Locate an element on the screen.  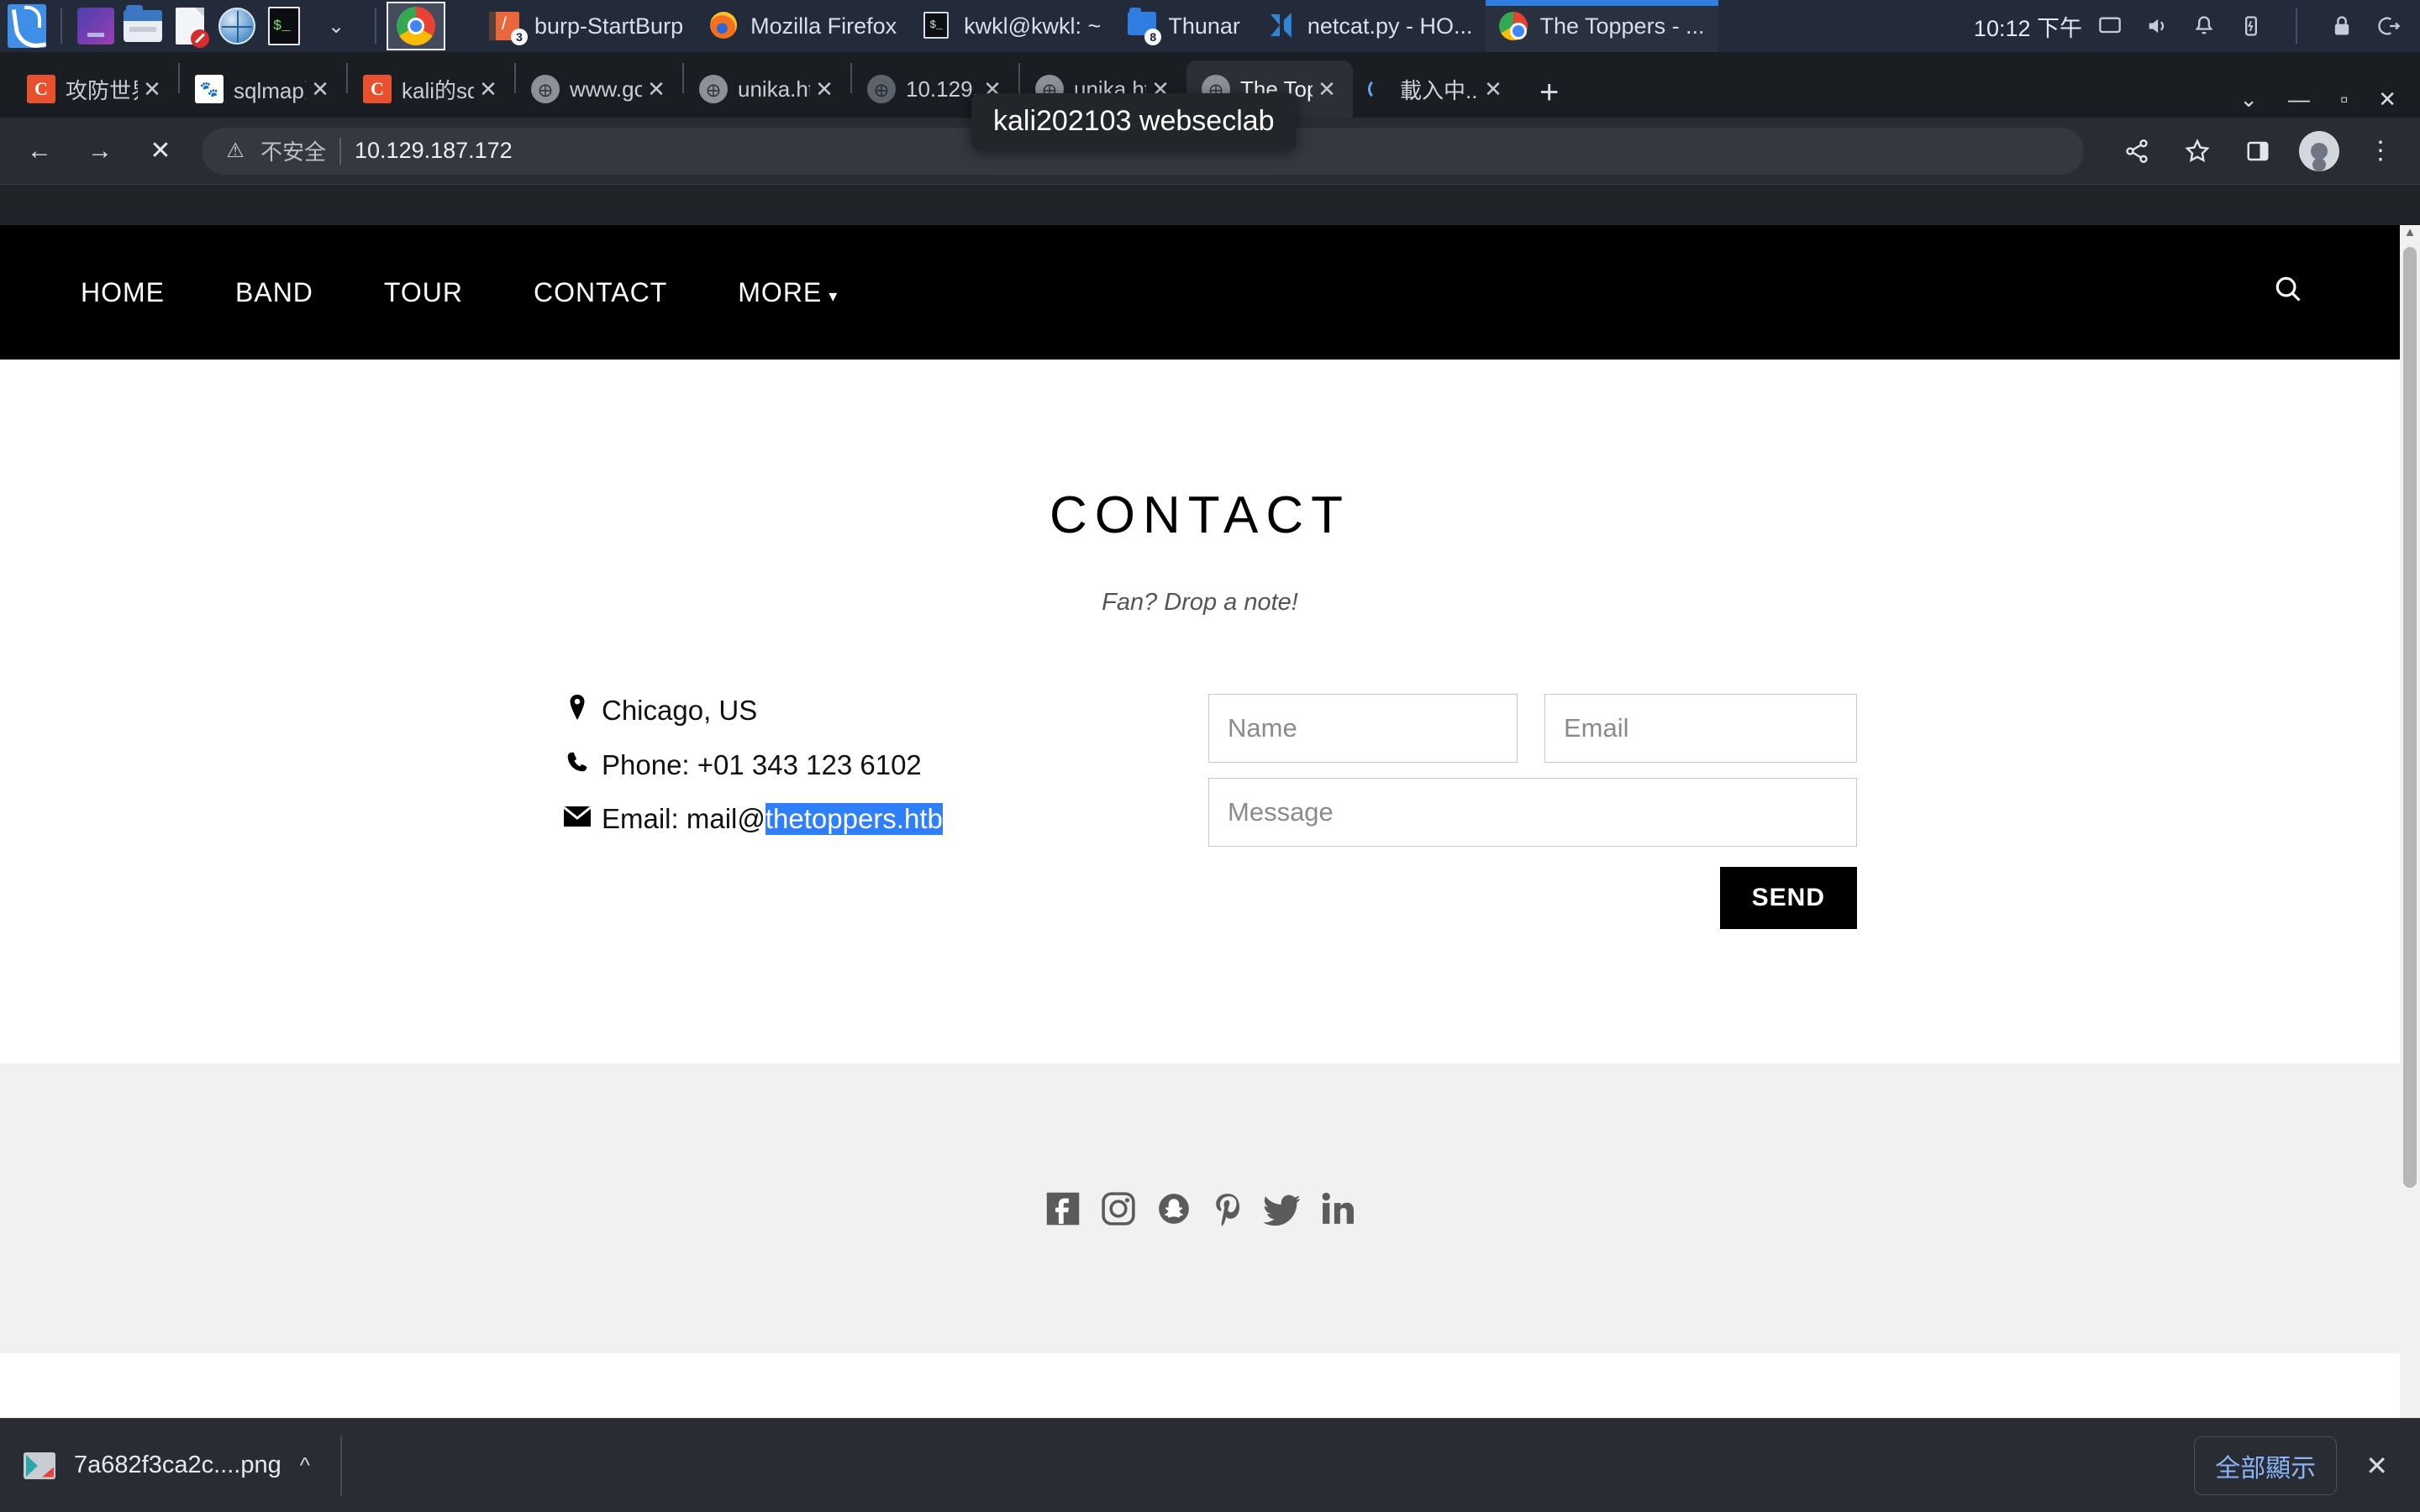
download-item: 7a682f3ca2c....png ^ is located at coordinates (182, 1465).